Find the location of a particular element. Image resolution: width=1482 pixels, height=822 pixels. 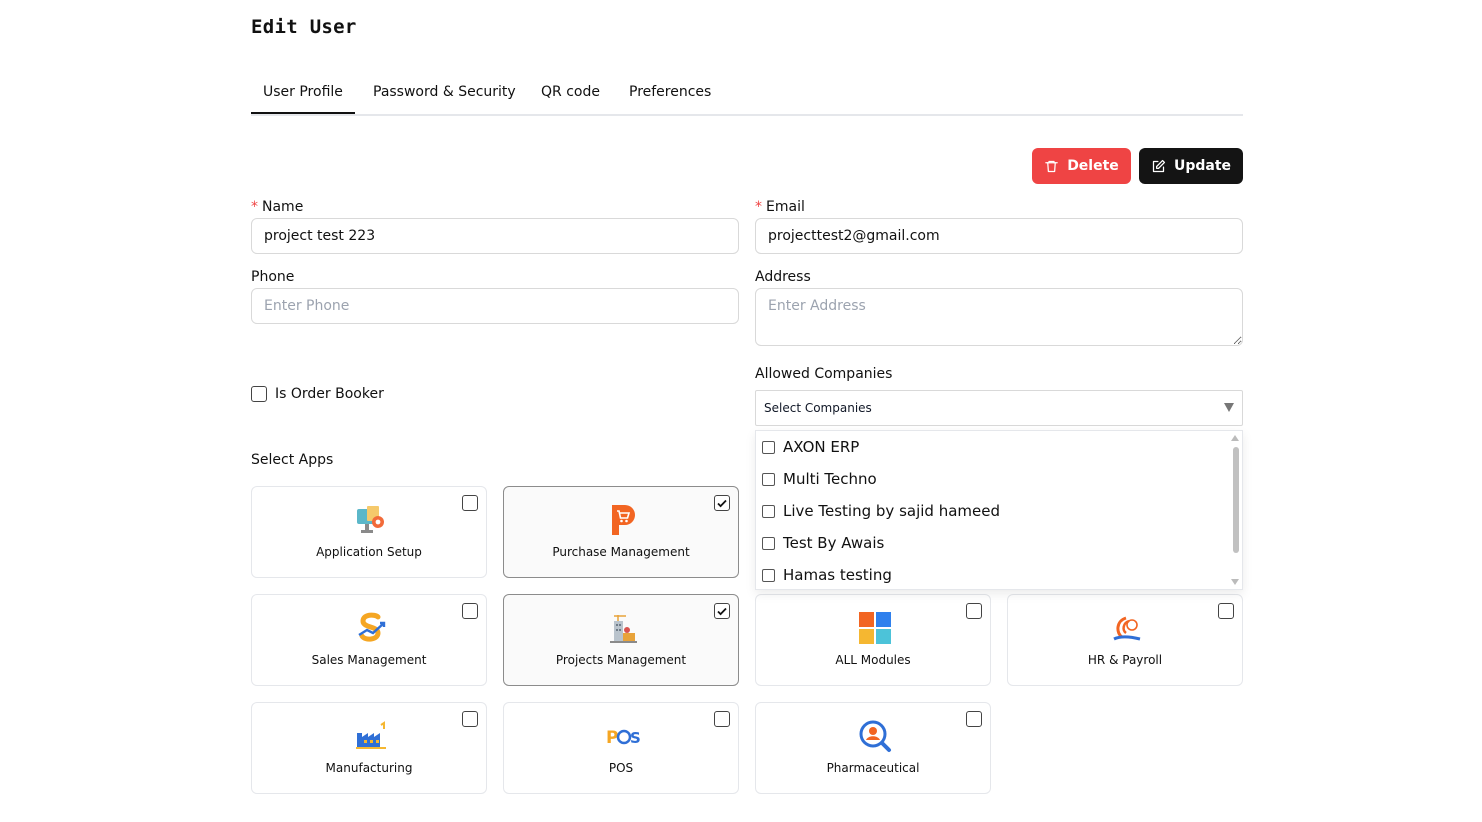

app-card-hr-payroll: HR & Payroll is located at coordinates (1125, 640).